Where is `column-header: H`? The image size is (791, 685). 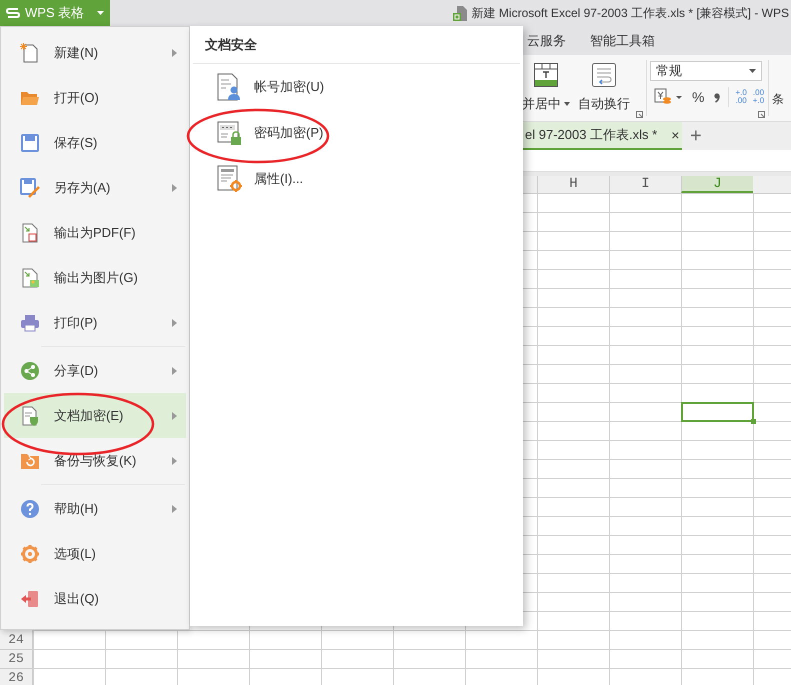
column-header: H is located at coordinates (573, 184).